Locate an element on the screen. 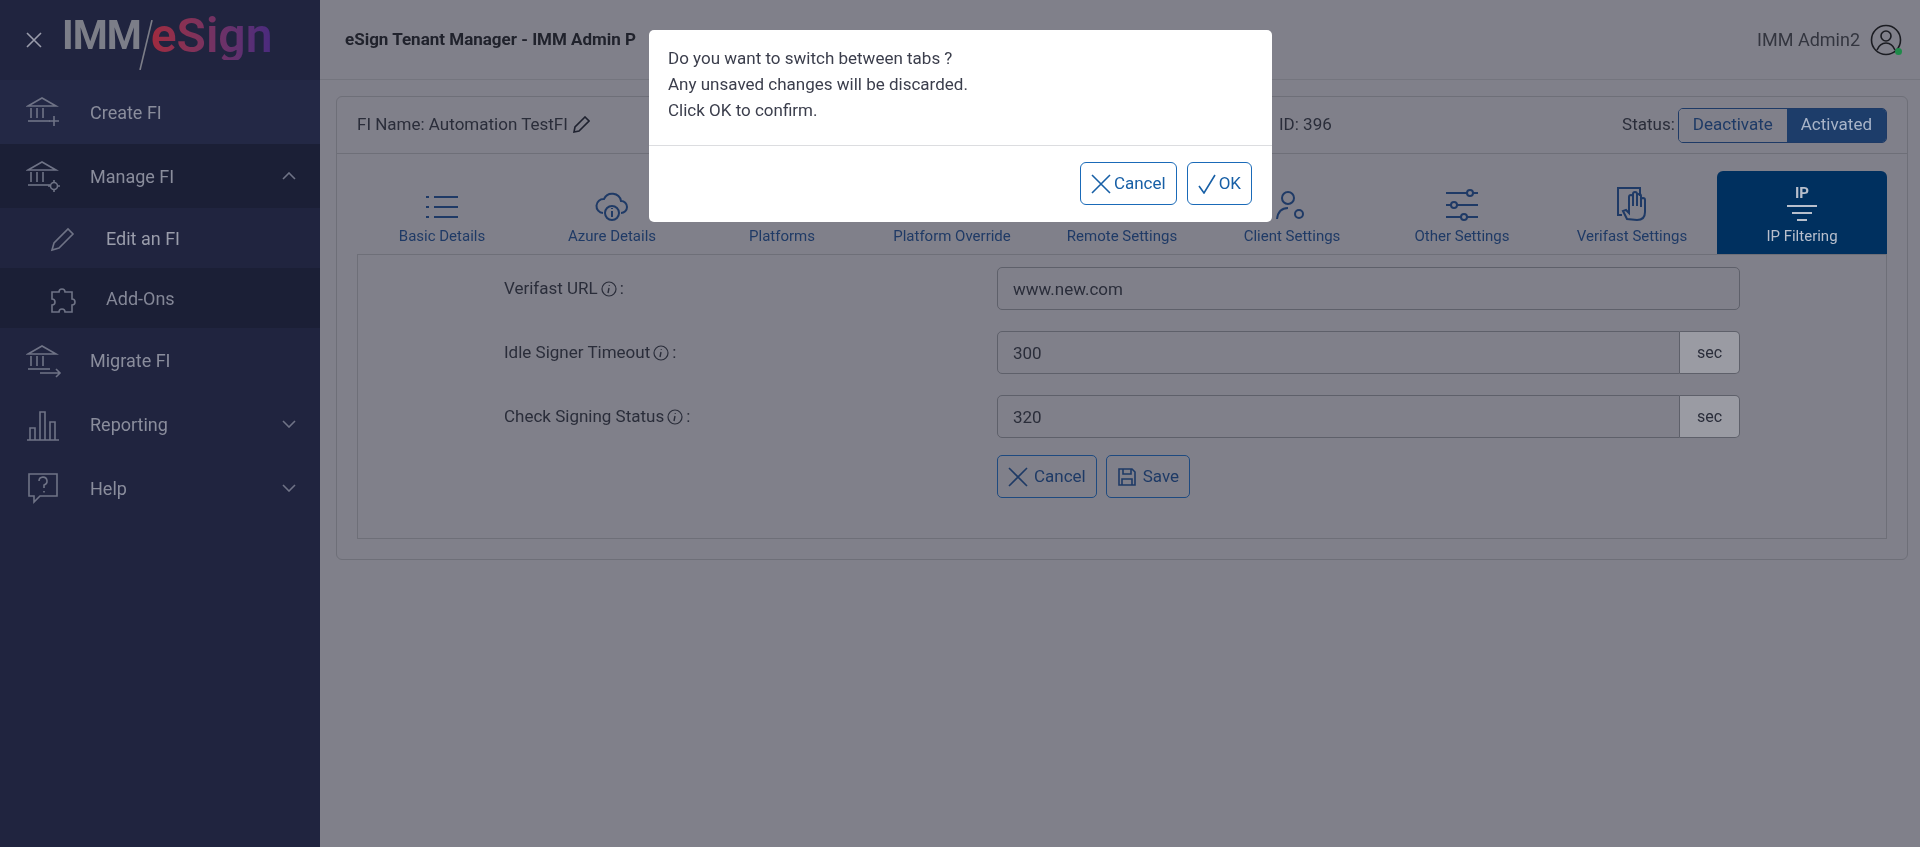  dialog-message: Click OK to confirm. is located at coordinates (743, 110).